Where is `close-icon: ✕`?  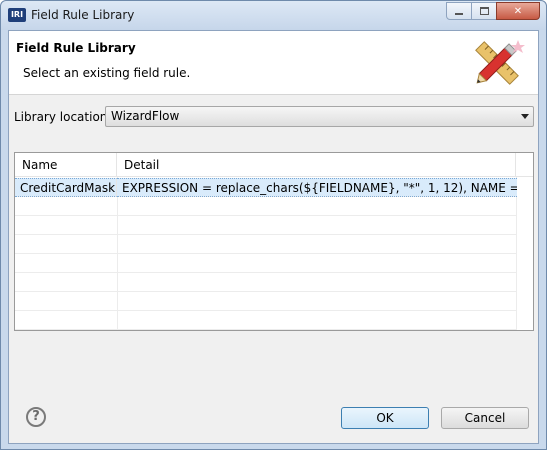 close-icon: ✕ is located at coordinates (518, 11).